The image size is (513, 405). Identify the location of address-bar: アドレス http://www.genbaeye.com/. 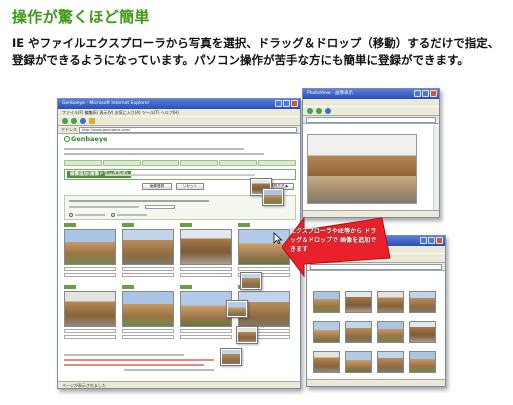
(179, 130).